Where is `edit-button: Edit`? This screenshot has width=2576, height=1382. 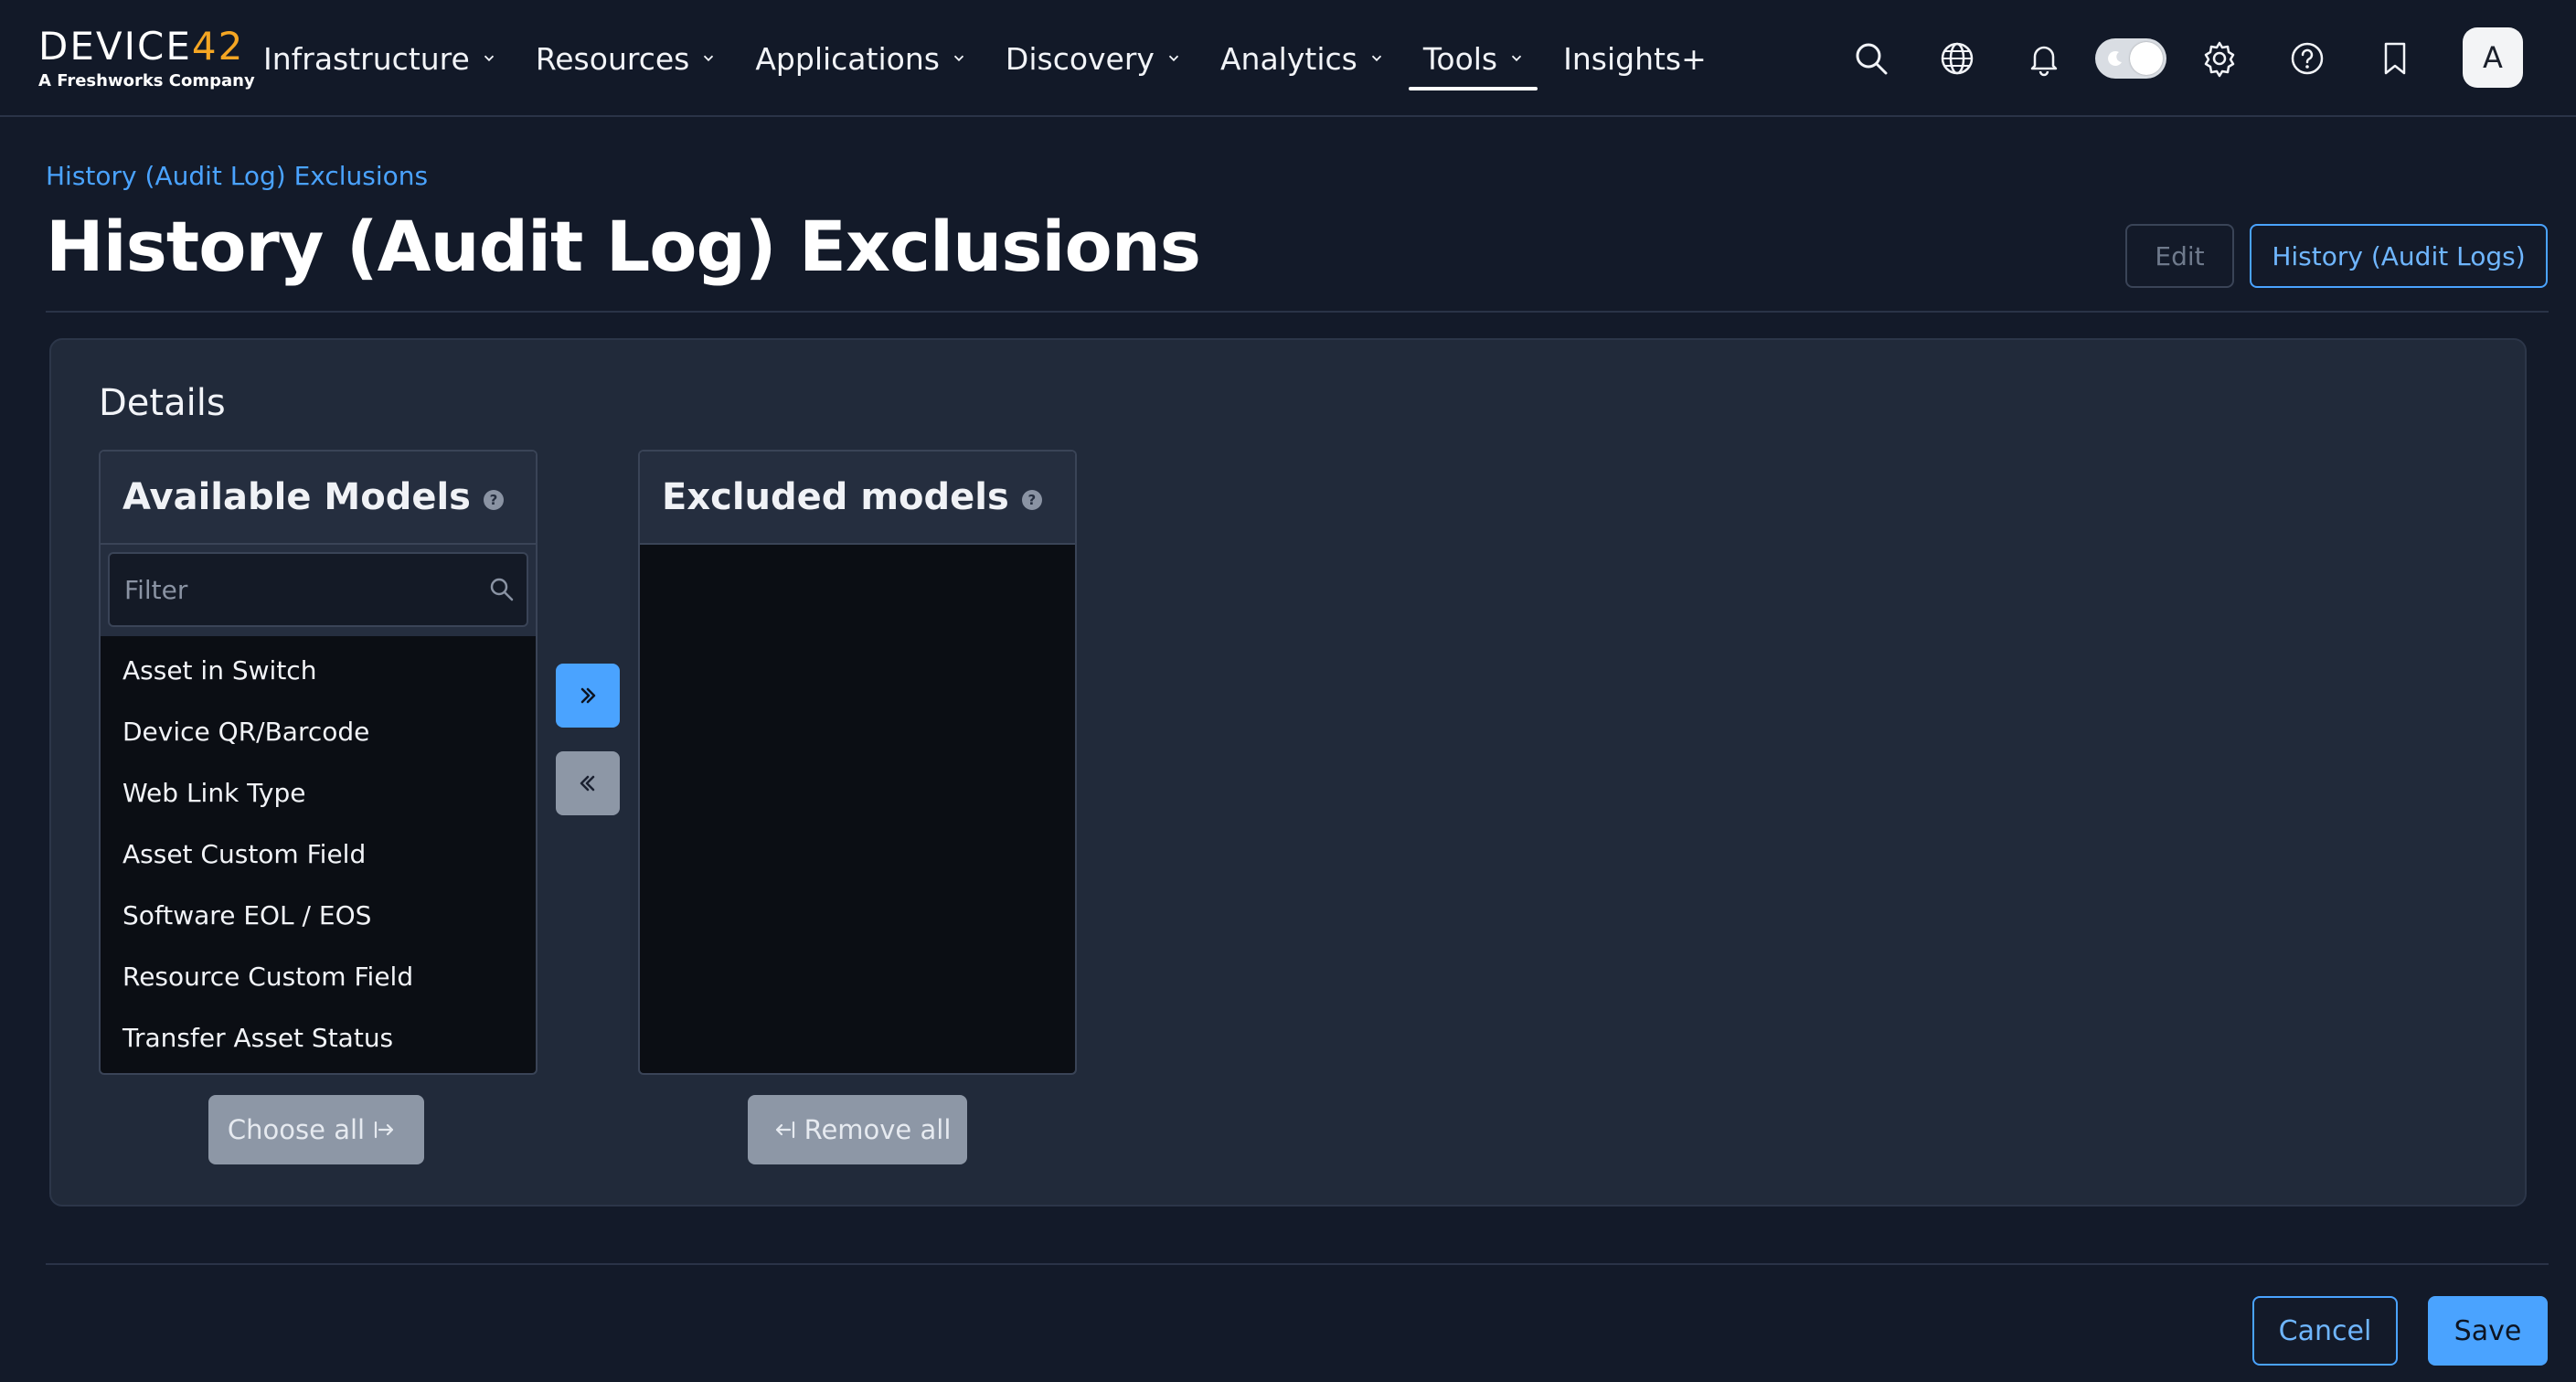
edit-button: Edit is located at coordinates (2180, 256).